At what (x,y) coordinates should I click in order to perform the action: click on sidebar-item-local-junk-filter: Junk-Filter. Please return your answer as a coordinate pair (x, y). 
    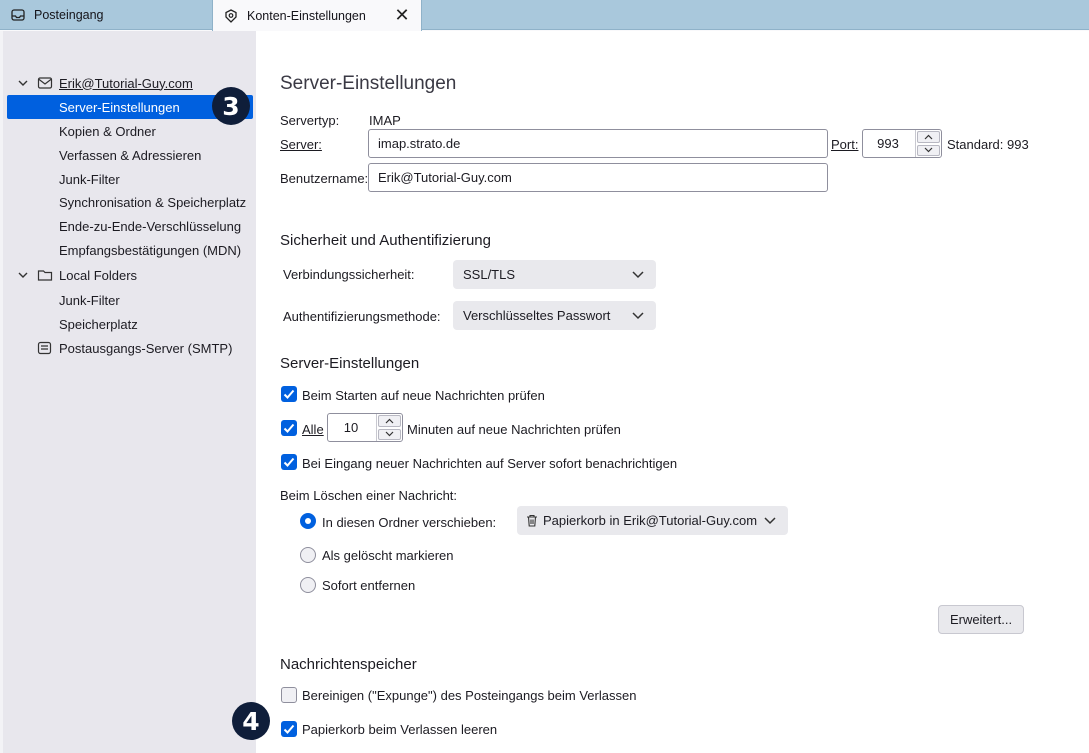
    Looking at the image, I should click on (130, 300).